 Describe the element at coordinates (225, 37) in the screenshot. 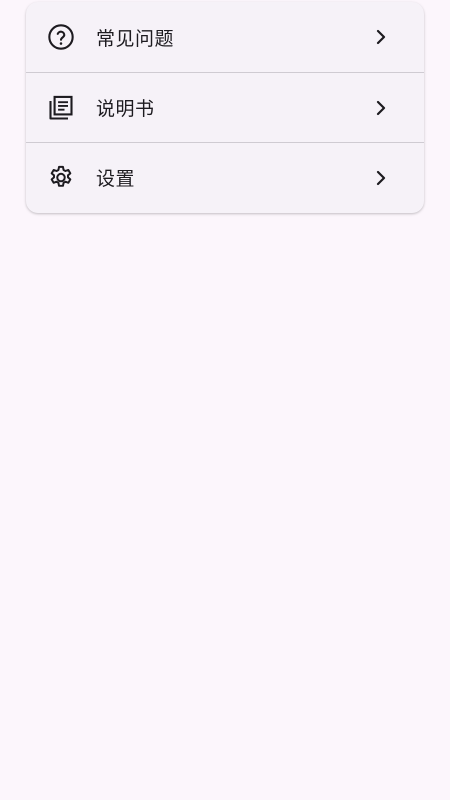

I see `menu-item-faq: 常见问题` at that location.